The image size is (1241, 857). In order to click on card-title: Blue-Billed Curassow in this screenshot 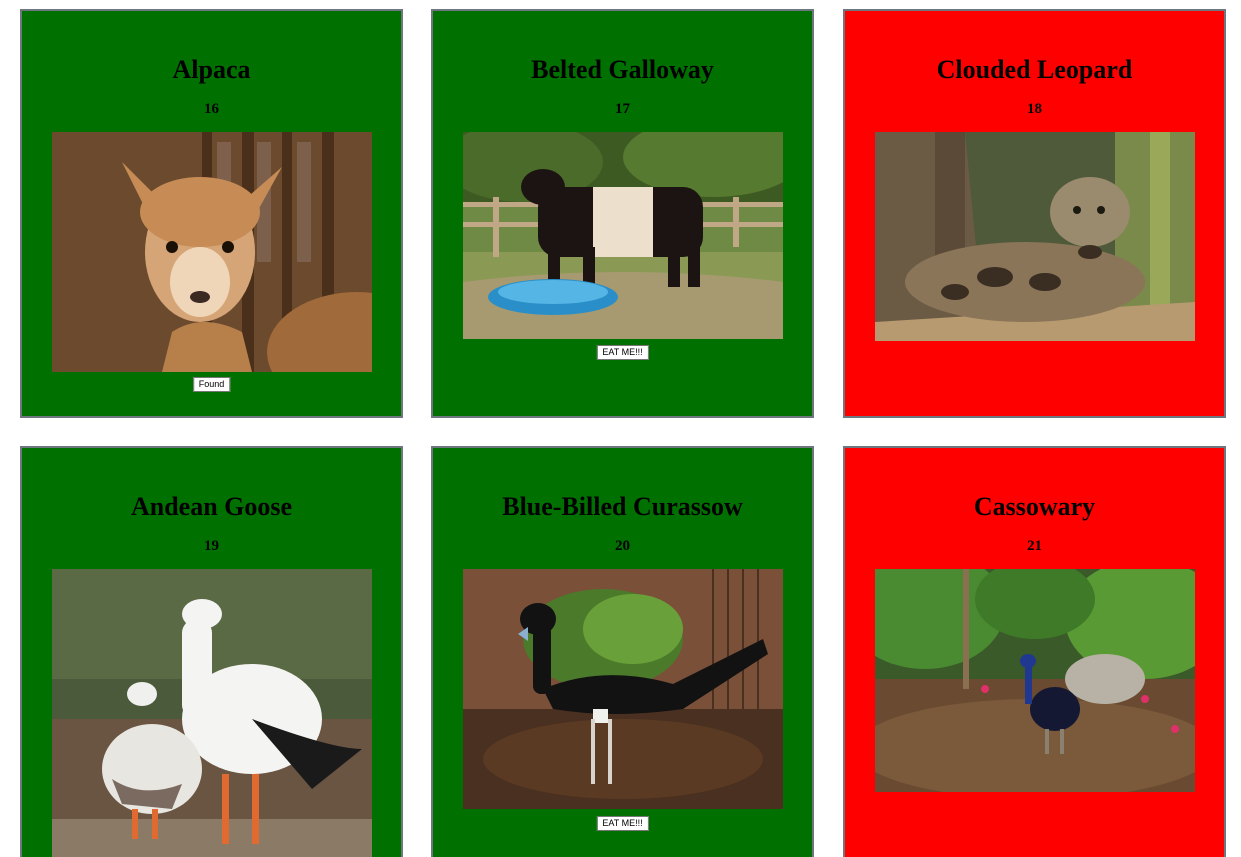, I will do `click(622, 506)`.